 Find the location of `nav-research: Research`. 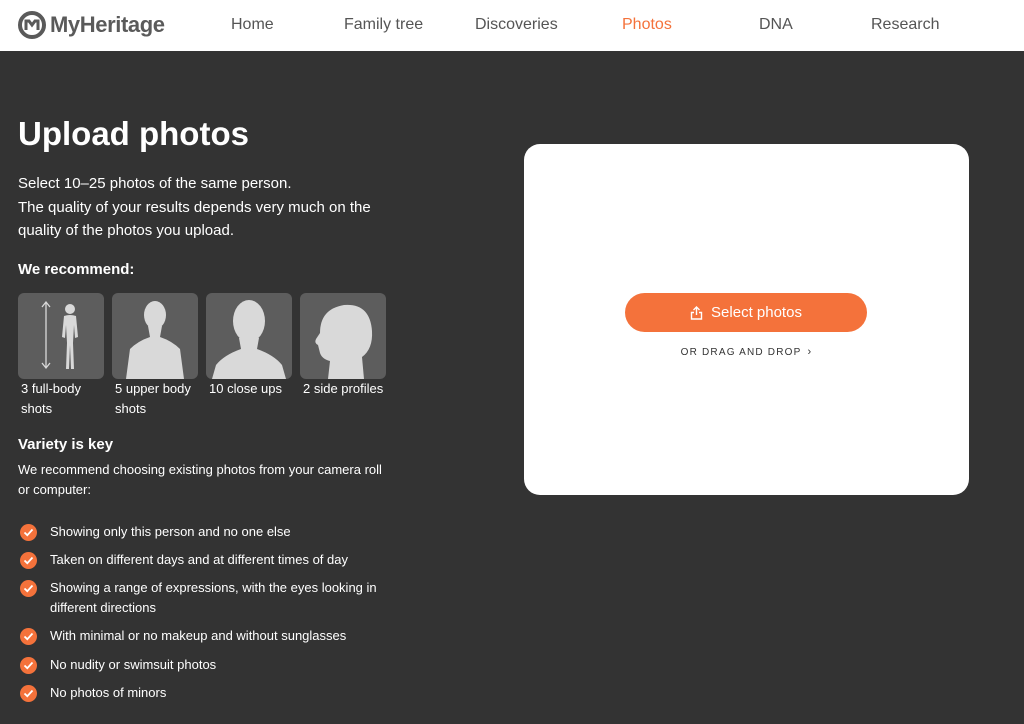

nav-research: Research is located at coordinates (905, 25).